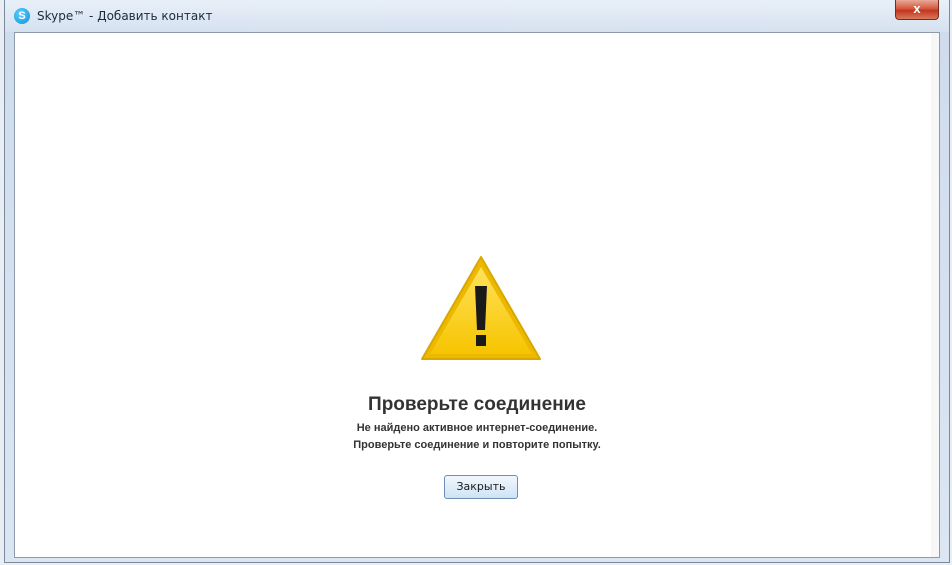  I want to click on scrollbar-track, so click(935, 295).